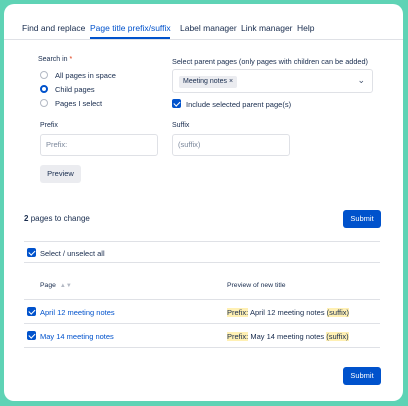 This screenshot has width=408, height=406. What do you see at coordinates (60, 218) in the screenshot?
I see `pages-to-change-text: pages to change` at bounding box center [60, 218].